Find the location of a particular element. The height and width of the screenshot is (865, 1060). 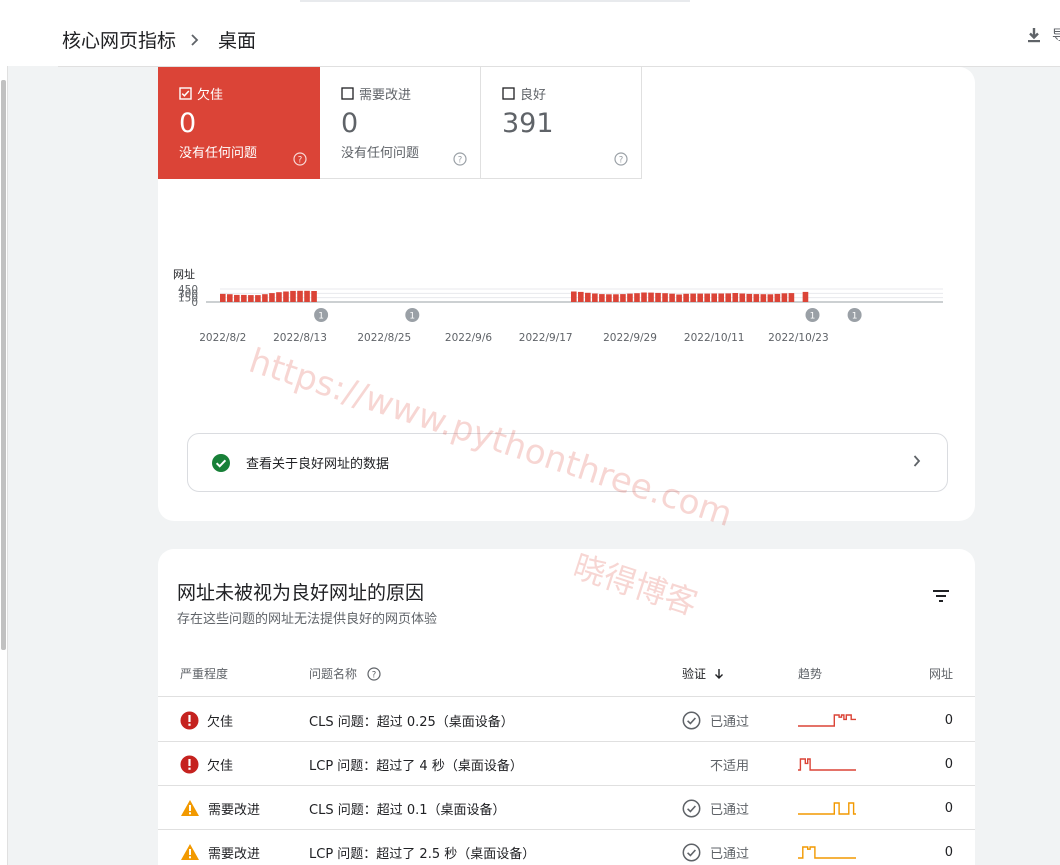

col-name: 问题名称 ? is located at coordinates (345, 673).